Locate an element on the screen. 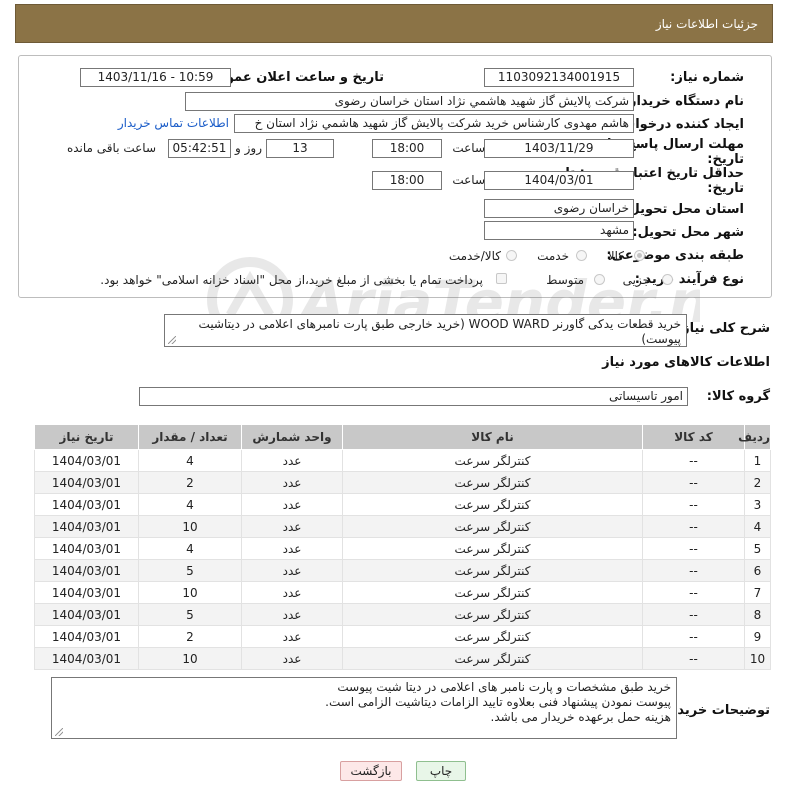 This screenshot has width=789, height=796. need-number-label: شماره نیاز: is located at coordinates (707, 77).